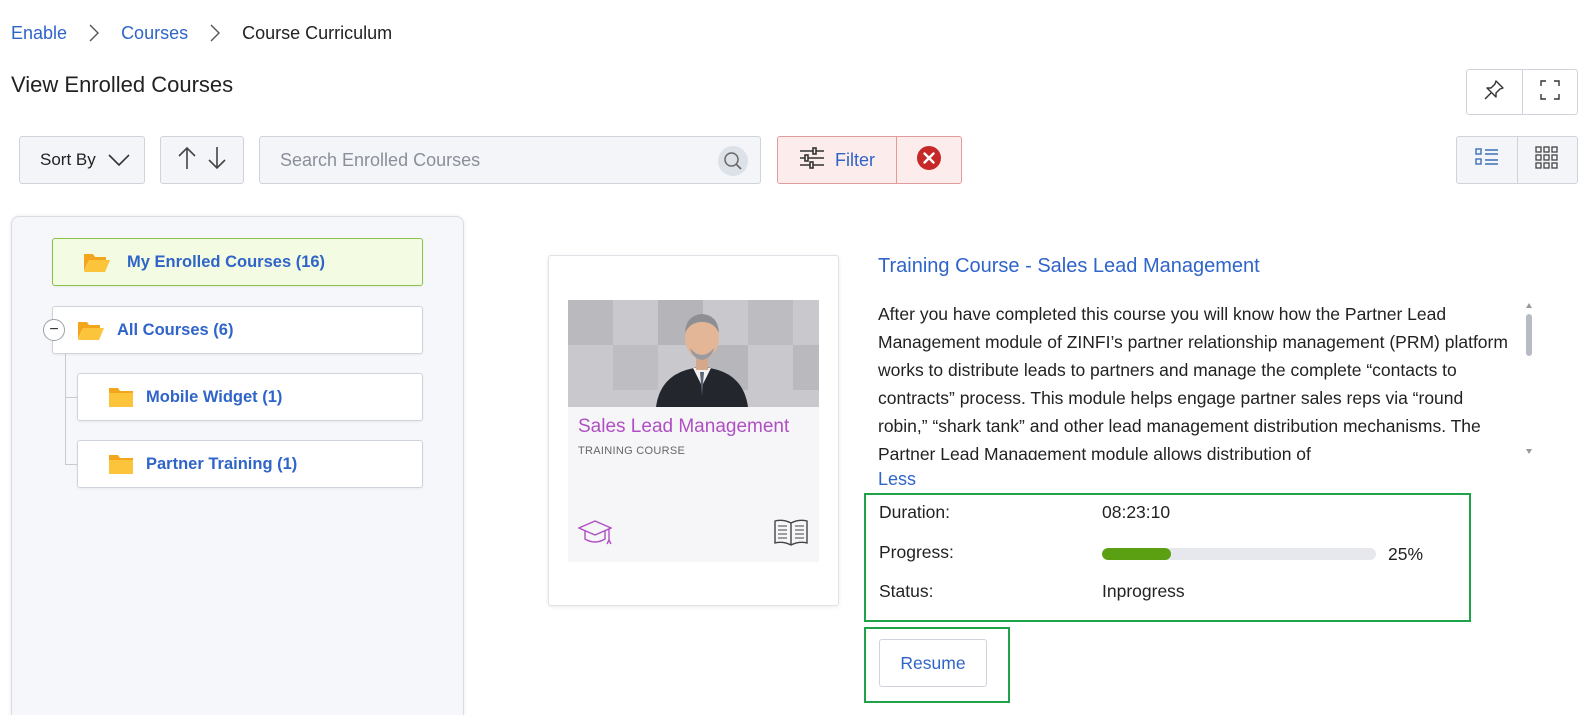  Describe the element at coordinates (122, 84) in the screenshot. I see `page-title: View Enrolled Courses` at that location.